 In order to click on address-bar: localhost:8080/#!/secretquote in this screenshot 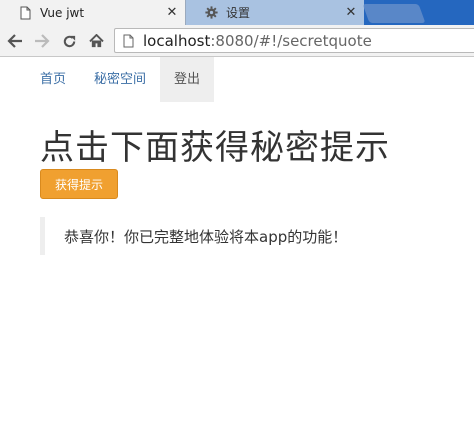, I will do `click(294, 40)`.